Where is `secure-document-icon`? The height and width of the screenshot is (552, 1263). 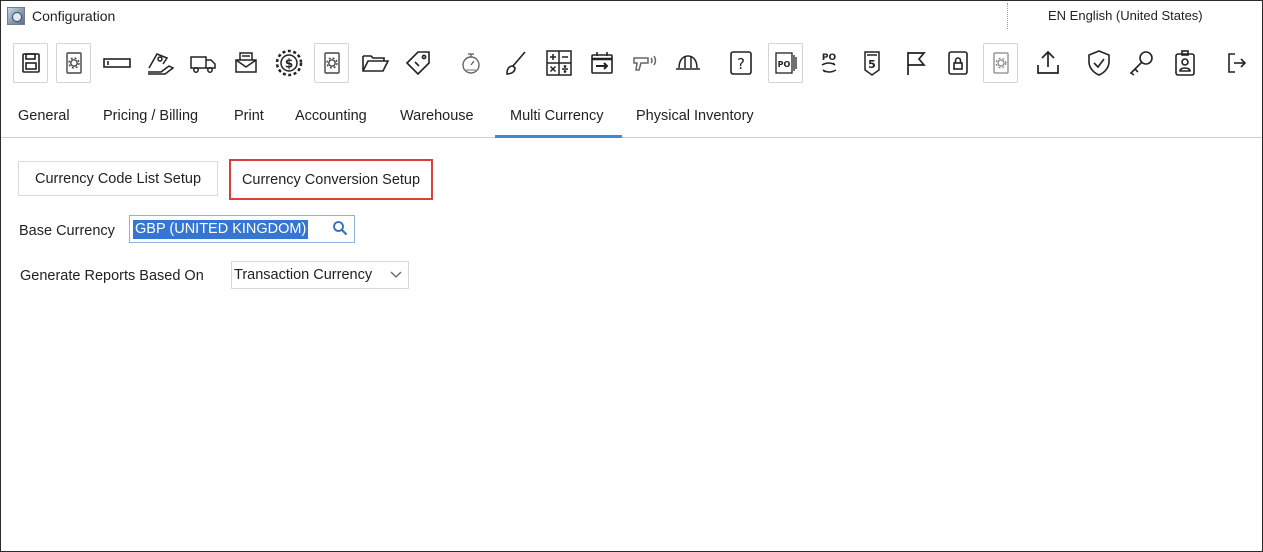 secure-document-icon is located at coordinates (957, 63).